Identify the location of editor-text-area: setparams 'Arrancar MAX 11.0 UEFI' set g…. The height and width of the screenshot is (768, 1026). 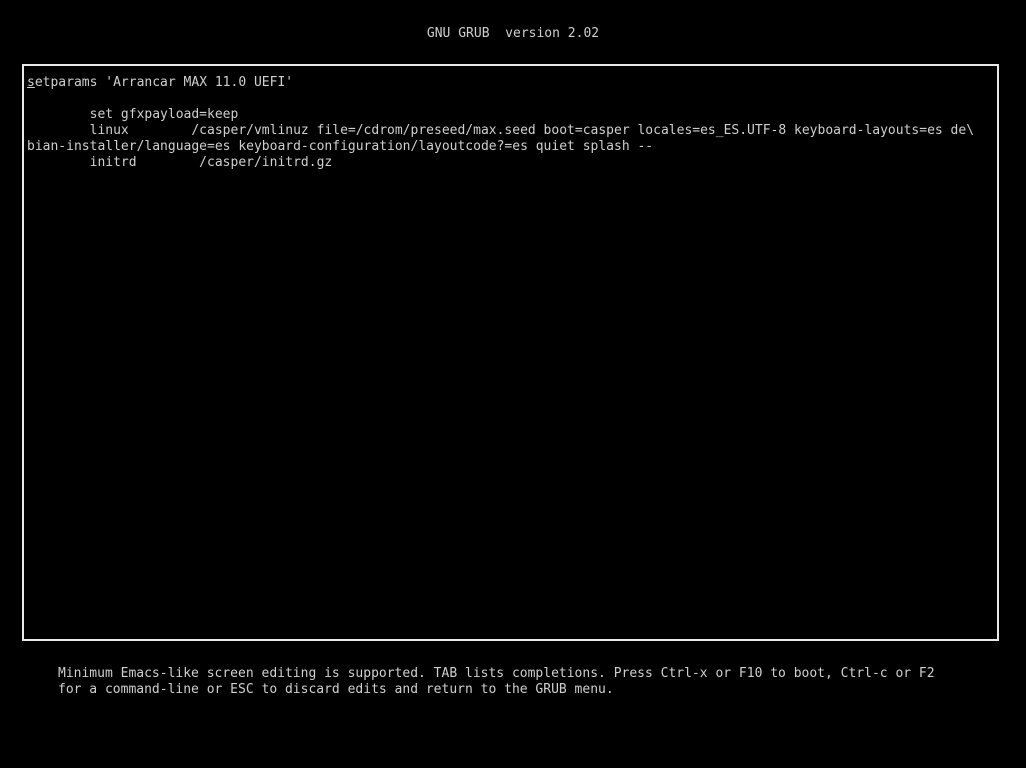
(512, 123).